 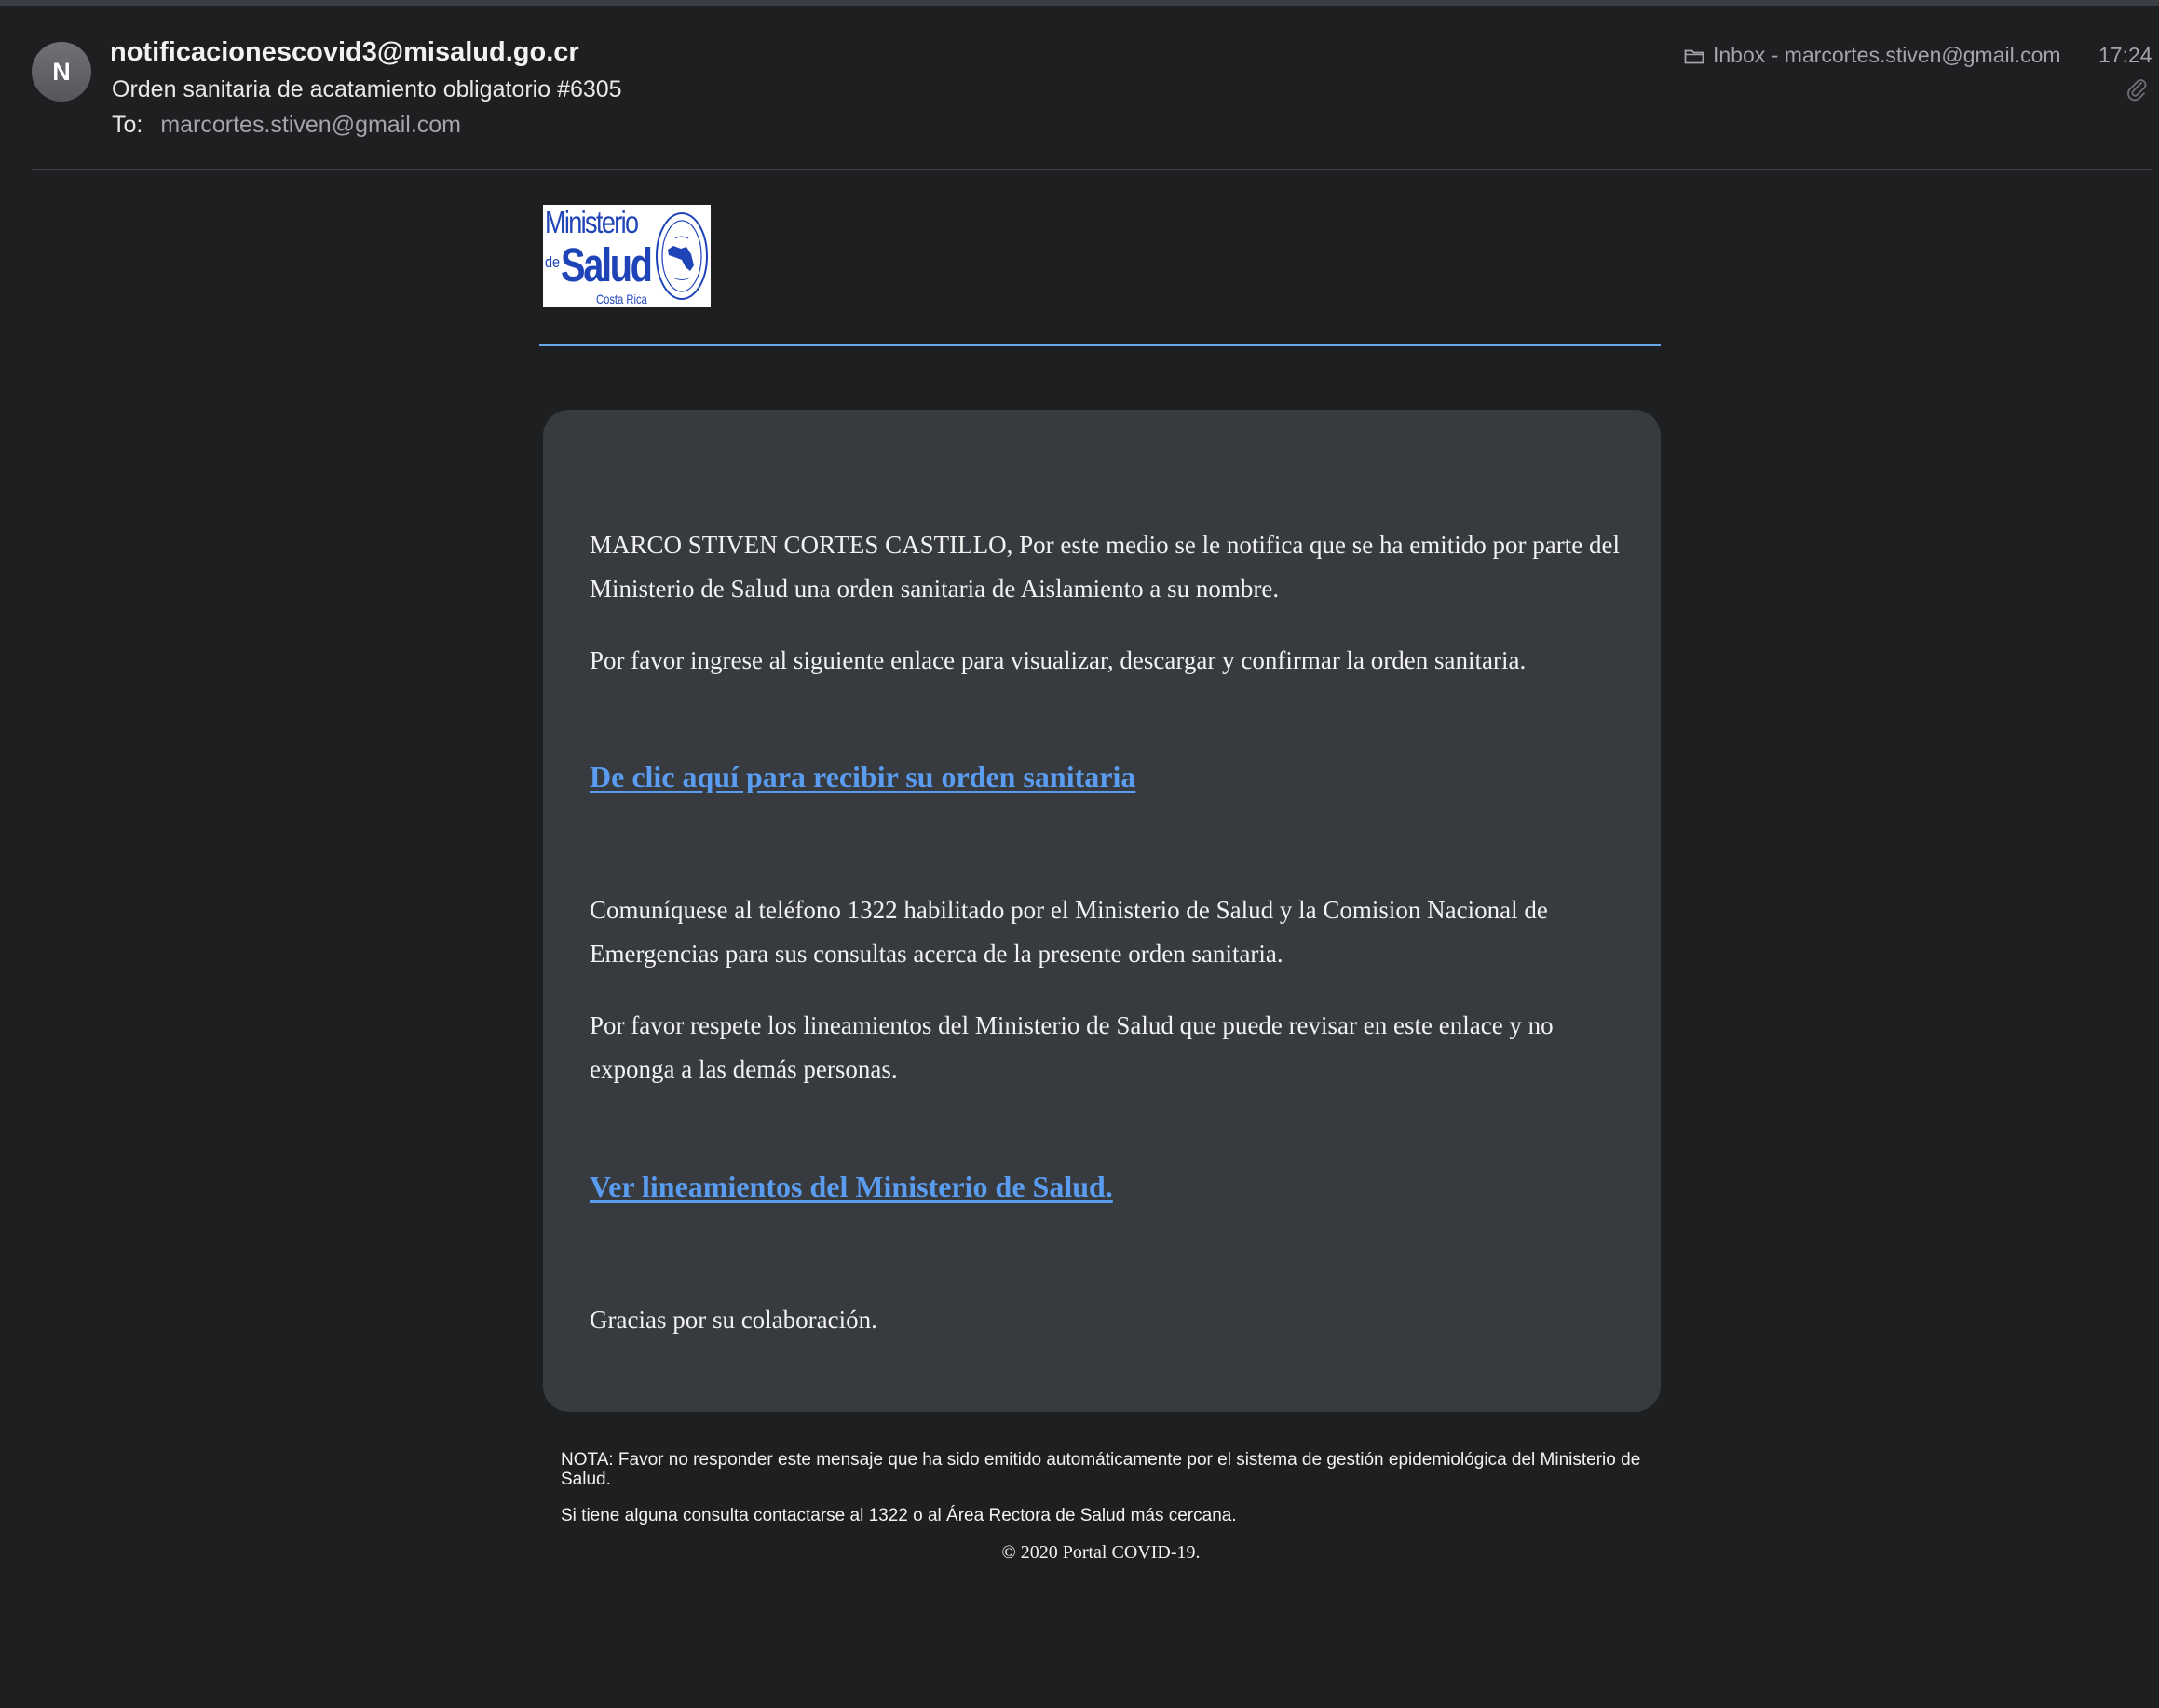 What do you see at coordinates (344, 52) in the screenshot?
I see `sender-address: notificacionescovid3@misalud.go.cr` at bounding box center [344, 52].